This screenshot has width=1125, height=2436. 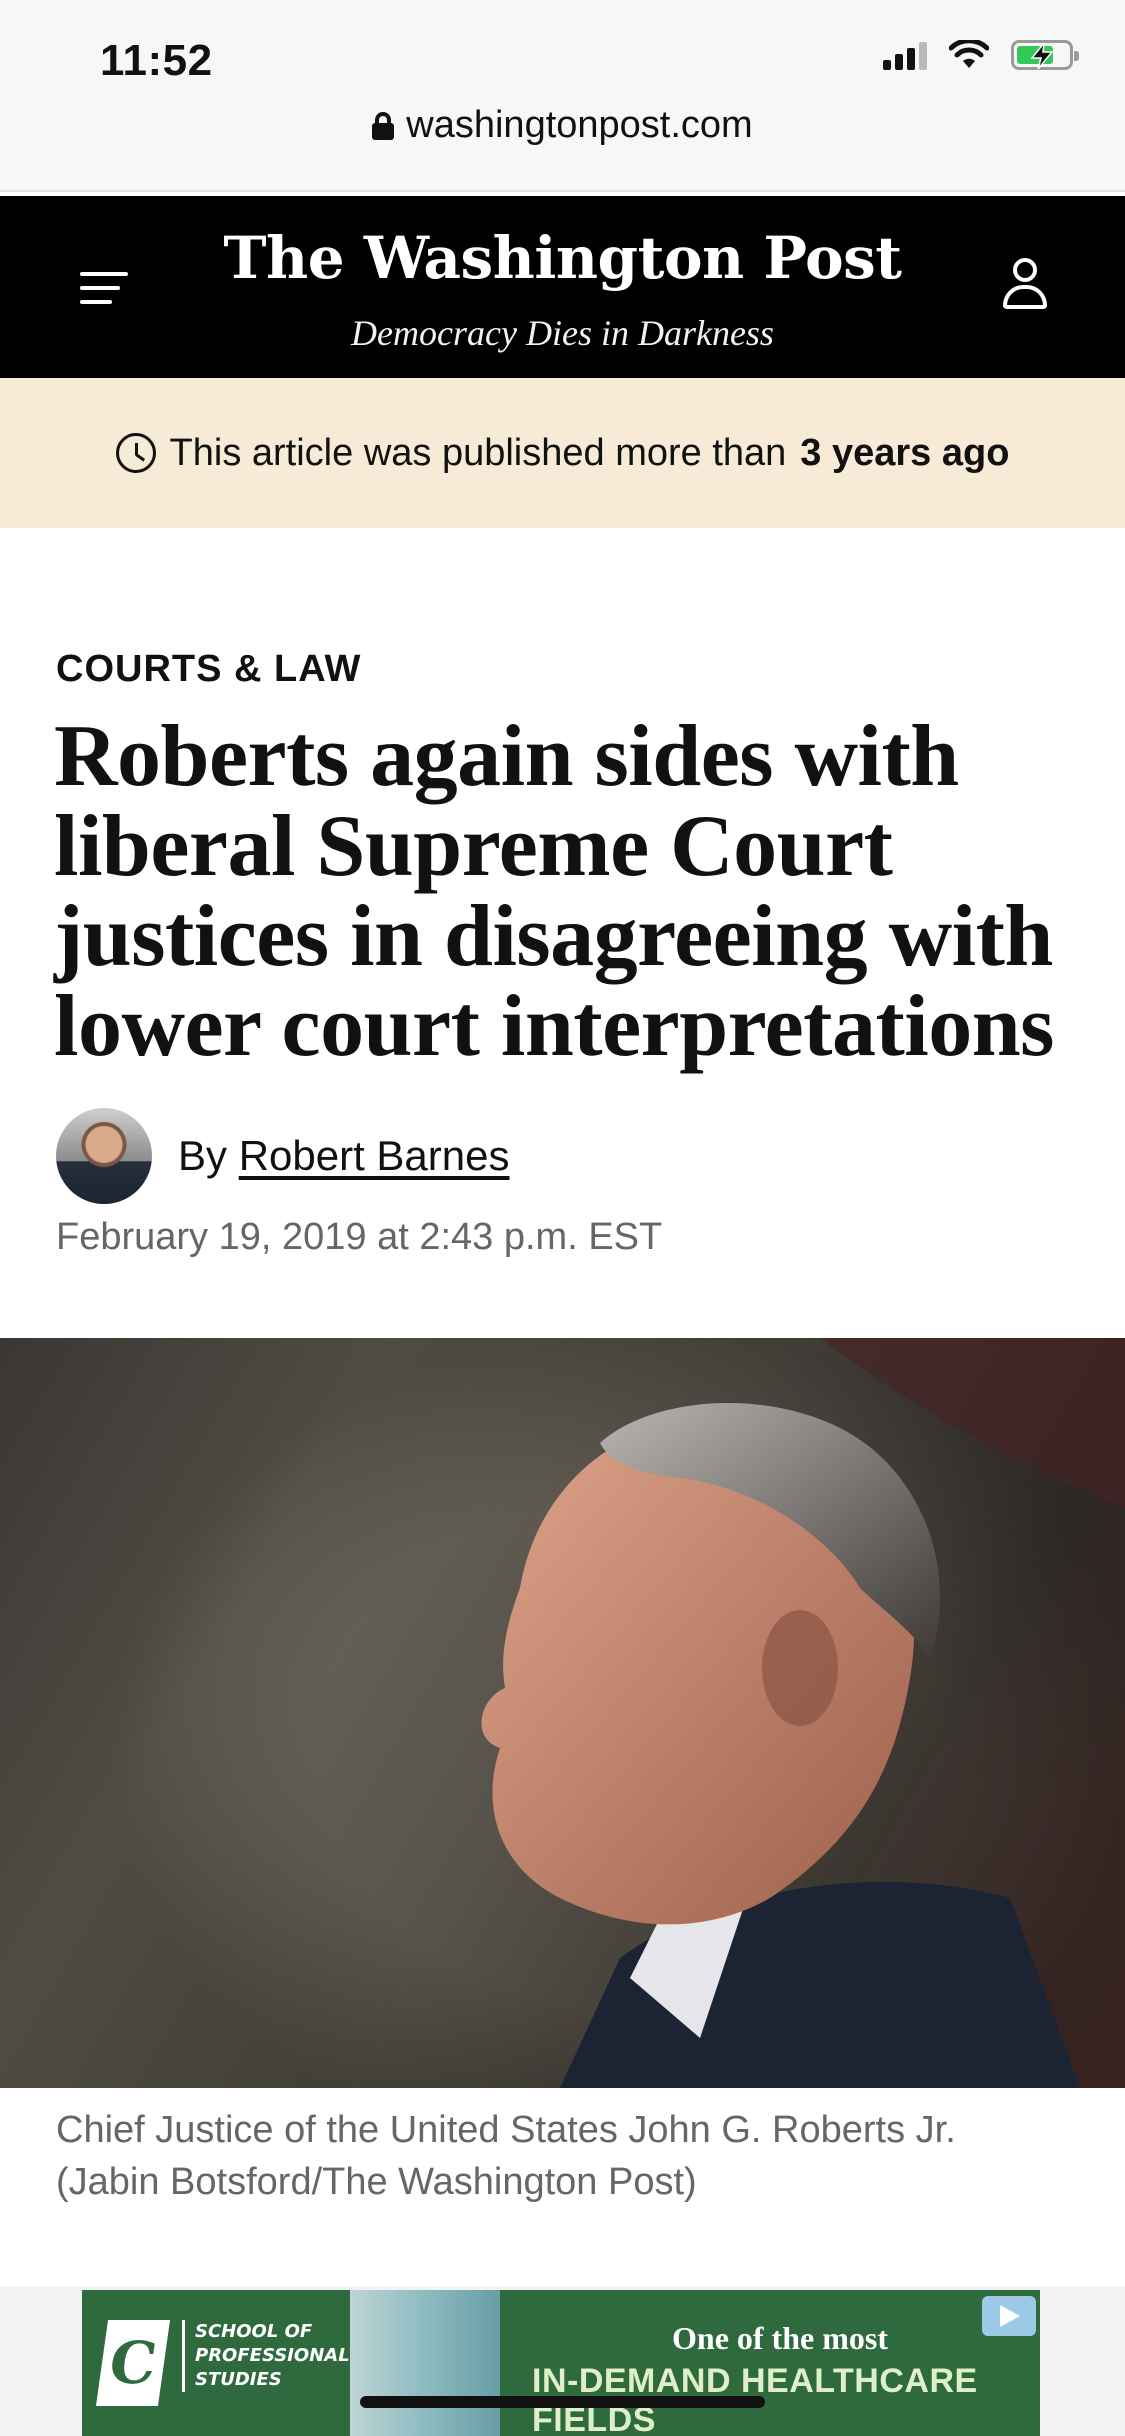 I want to click on url-text: washingtonpost.com, so click(x=579, y=125).